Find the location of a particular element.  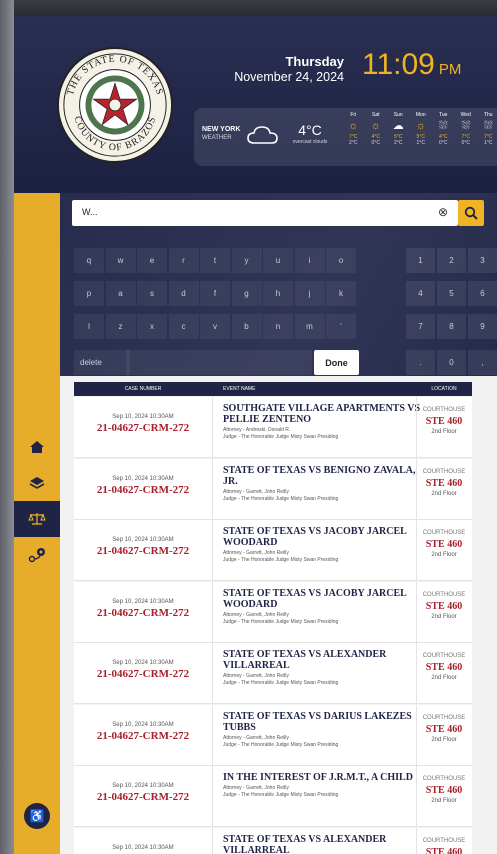

key-num-3-2: , is located at coordinates (482, 362).